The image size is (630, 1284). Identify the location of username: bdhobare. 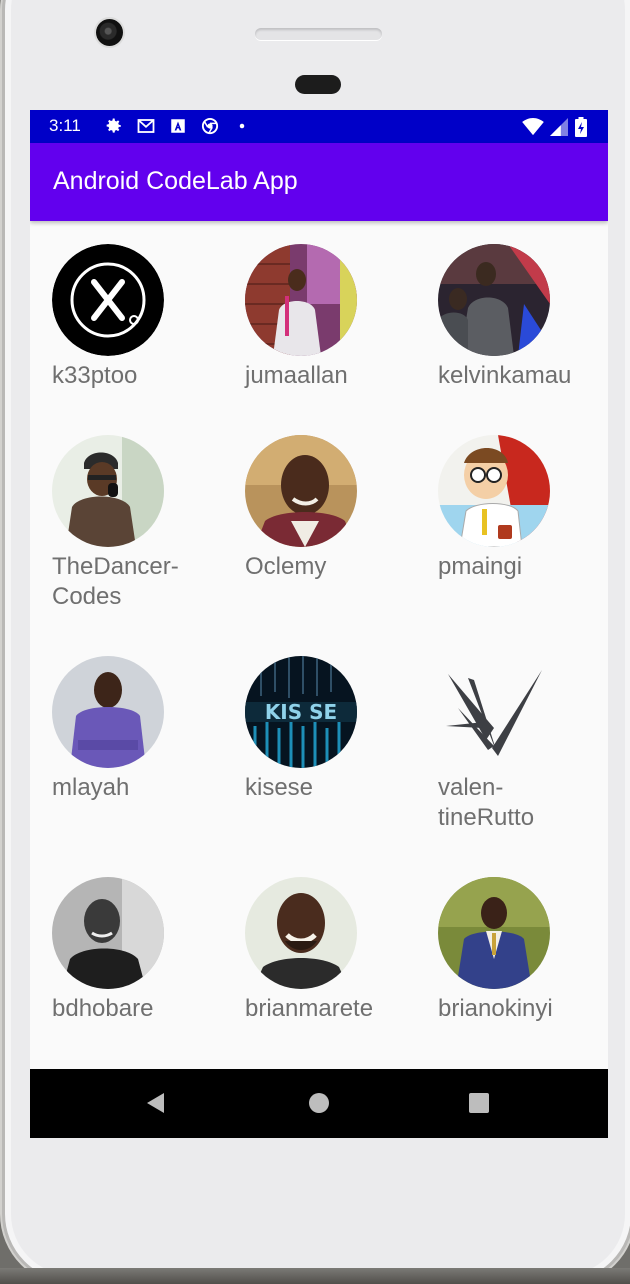
(103, 1008).